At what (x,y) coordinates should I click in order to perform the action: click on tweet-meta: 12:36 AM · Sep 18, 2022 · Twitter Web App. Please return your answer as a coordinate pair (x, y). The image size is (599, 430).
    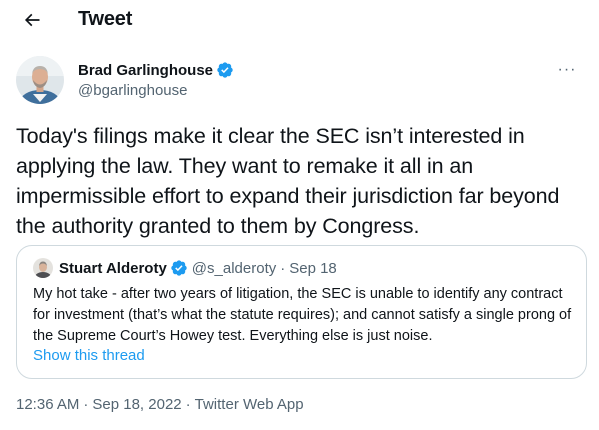
    Looking at the image, I should click on (160, 404).